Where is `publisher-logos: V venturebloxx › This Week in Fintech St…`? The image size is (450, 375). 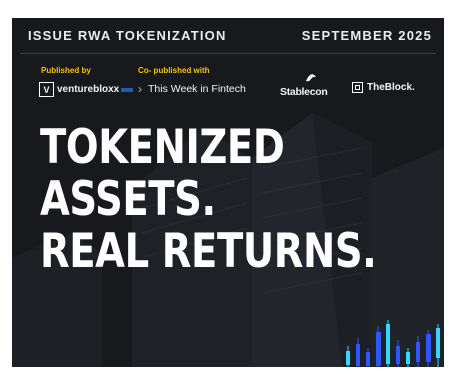
publisher-logos: V venturebloxx › This Week in Fintech St… is located at coordinates (228, 88).